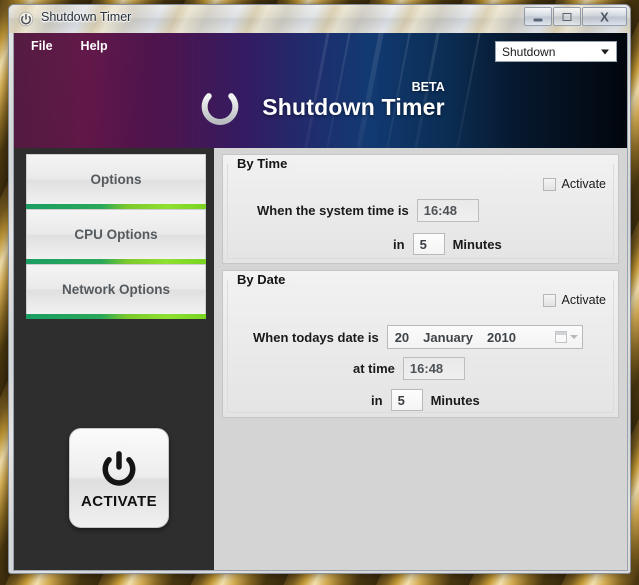  Describe the element at coordinates (538, 19) in the screenshot. I see `minimize-icon` at that location.